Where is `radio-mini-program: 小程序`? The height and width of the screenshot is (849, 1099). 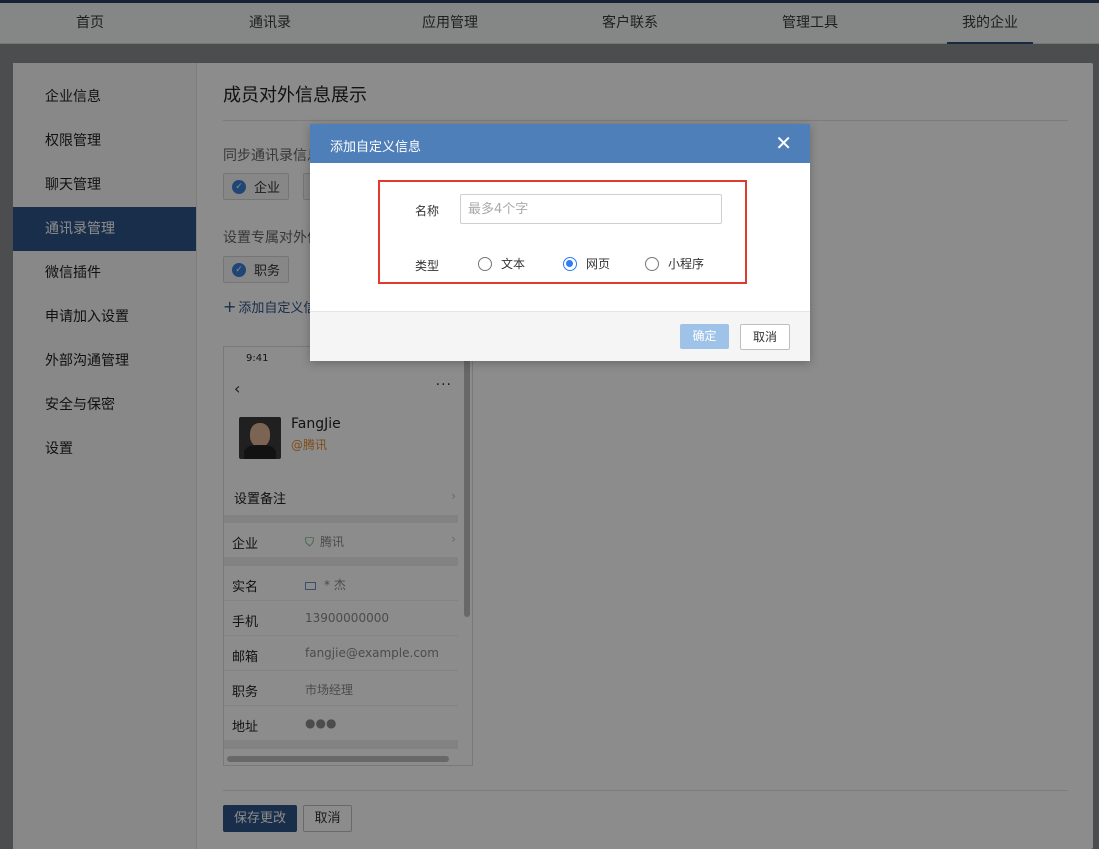
radio-mini-program: 小程序 is located at coordinates (674, 263).